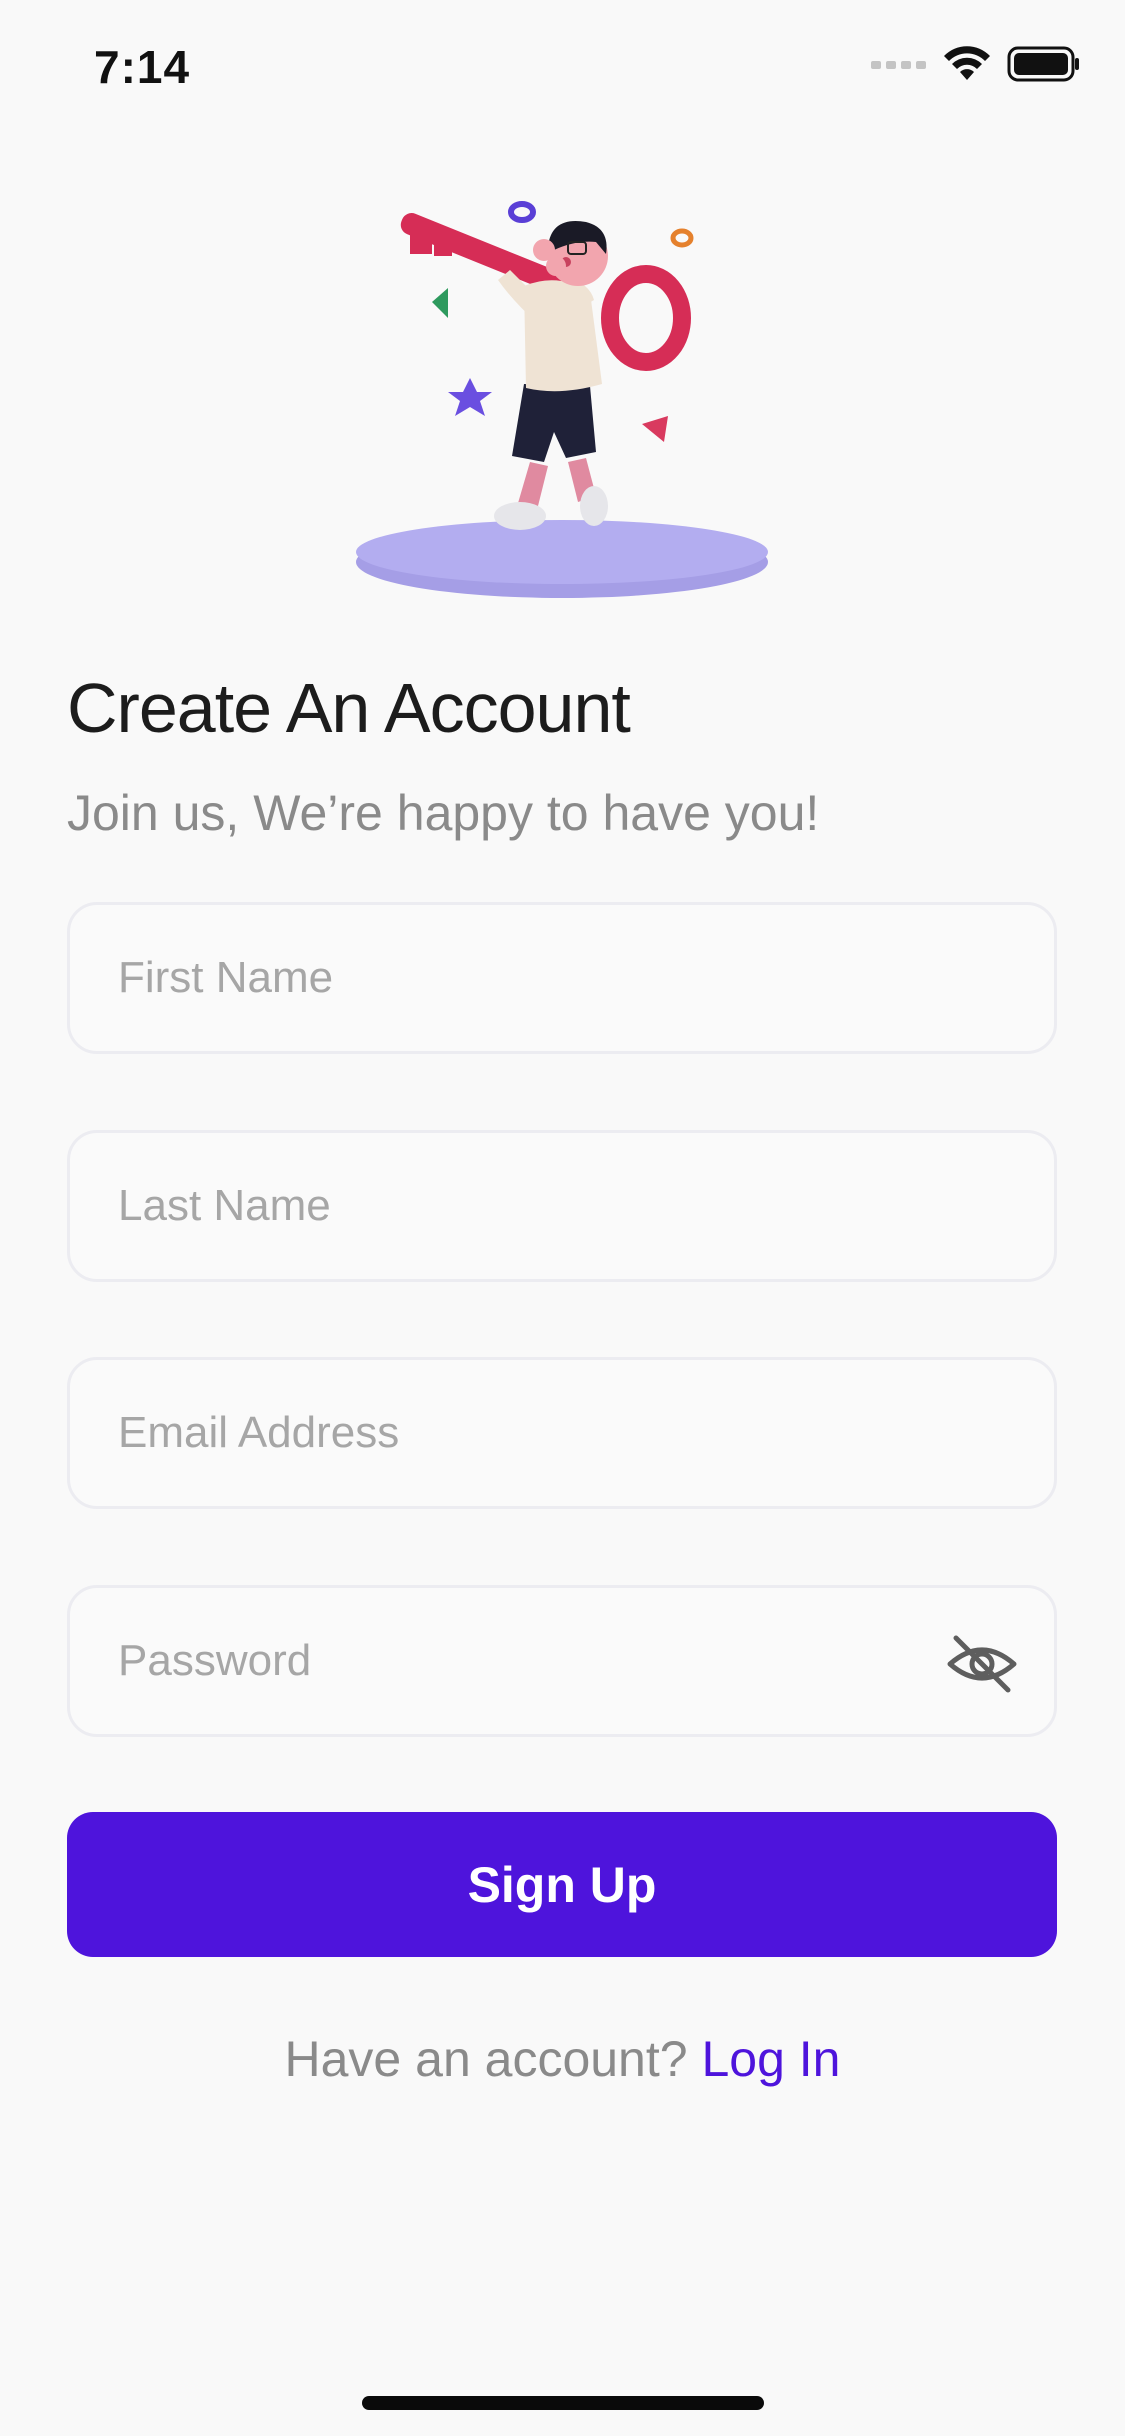 This screenshot has height=2436, width=1125. What do you see at coordinates (525, 978) in the screenshot?
I see `first-name-input` at bounding box center [525, 978].